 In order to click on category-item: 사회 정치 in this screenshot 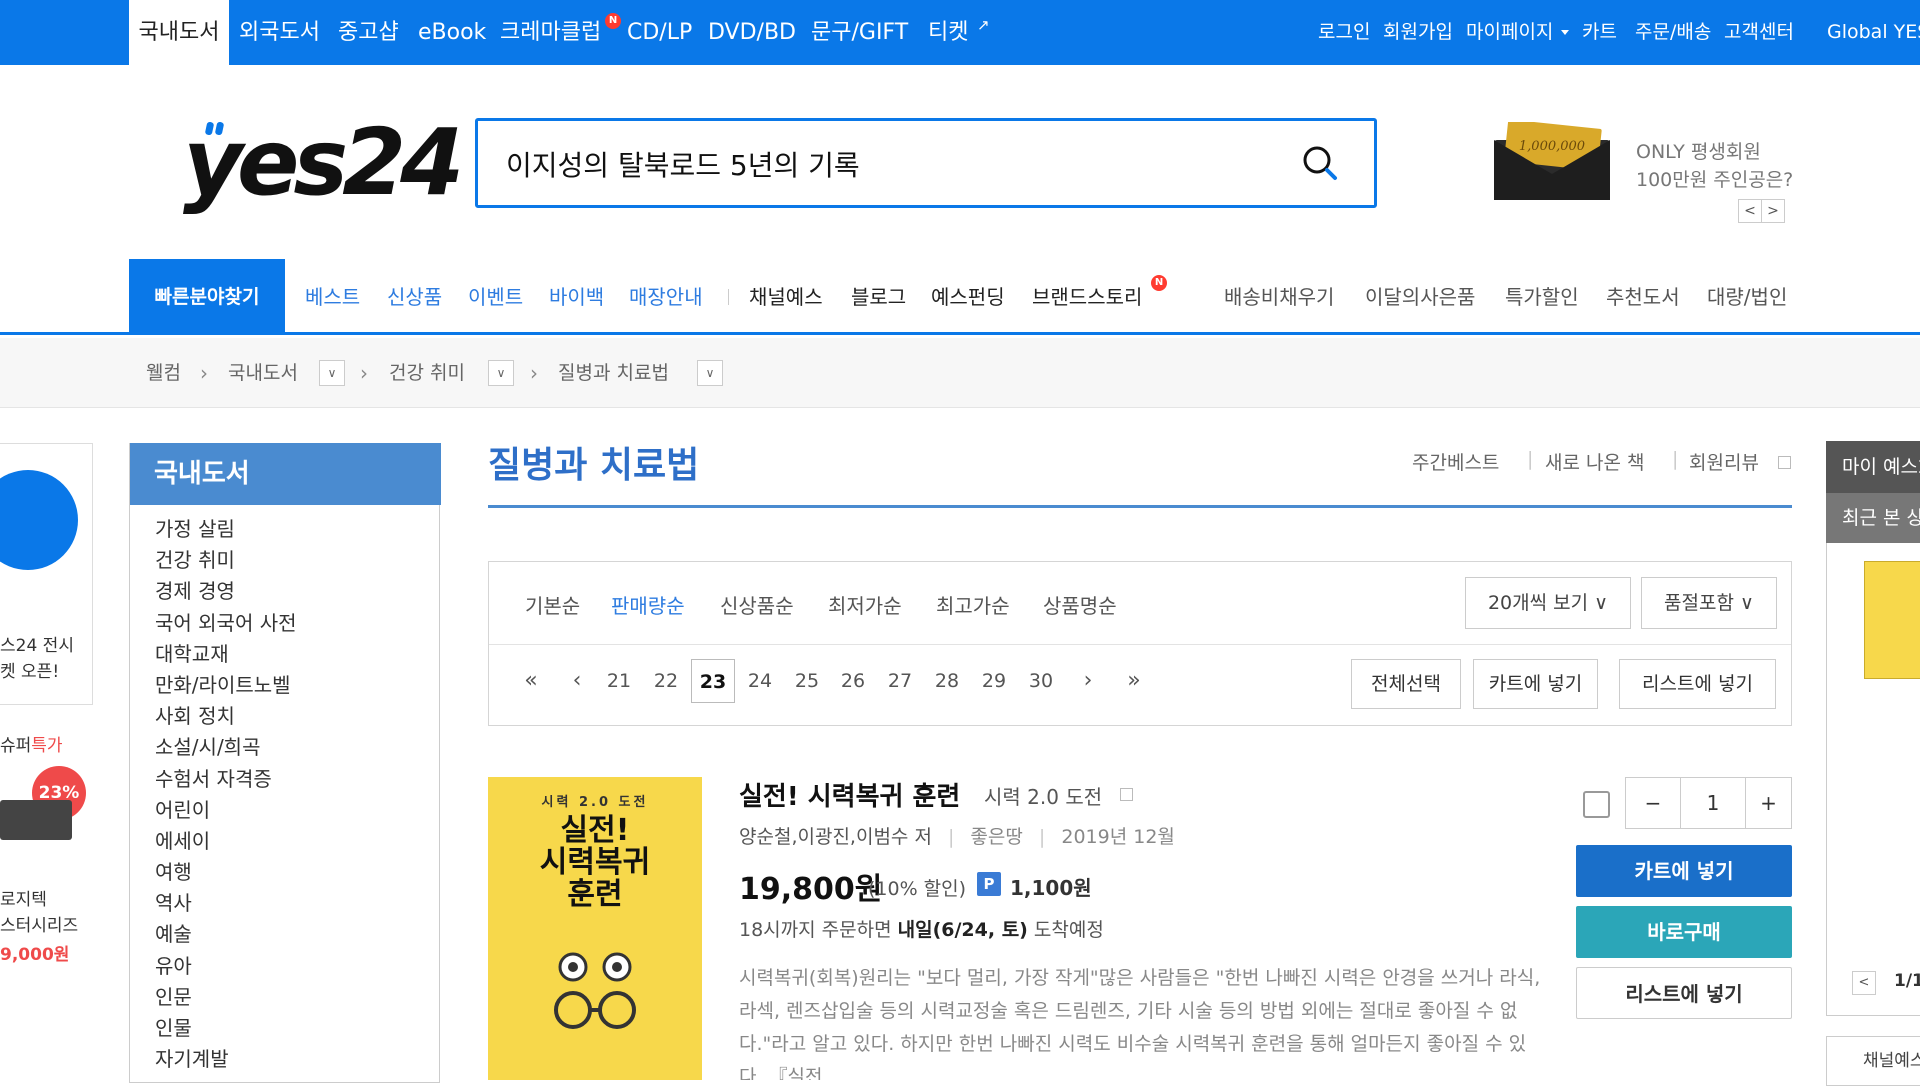, I will do `click(226, 716)`.